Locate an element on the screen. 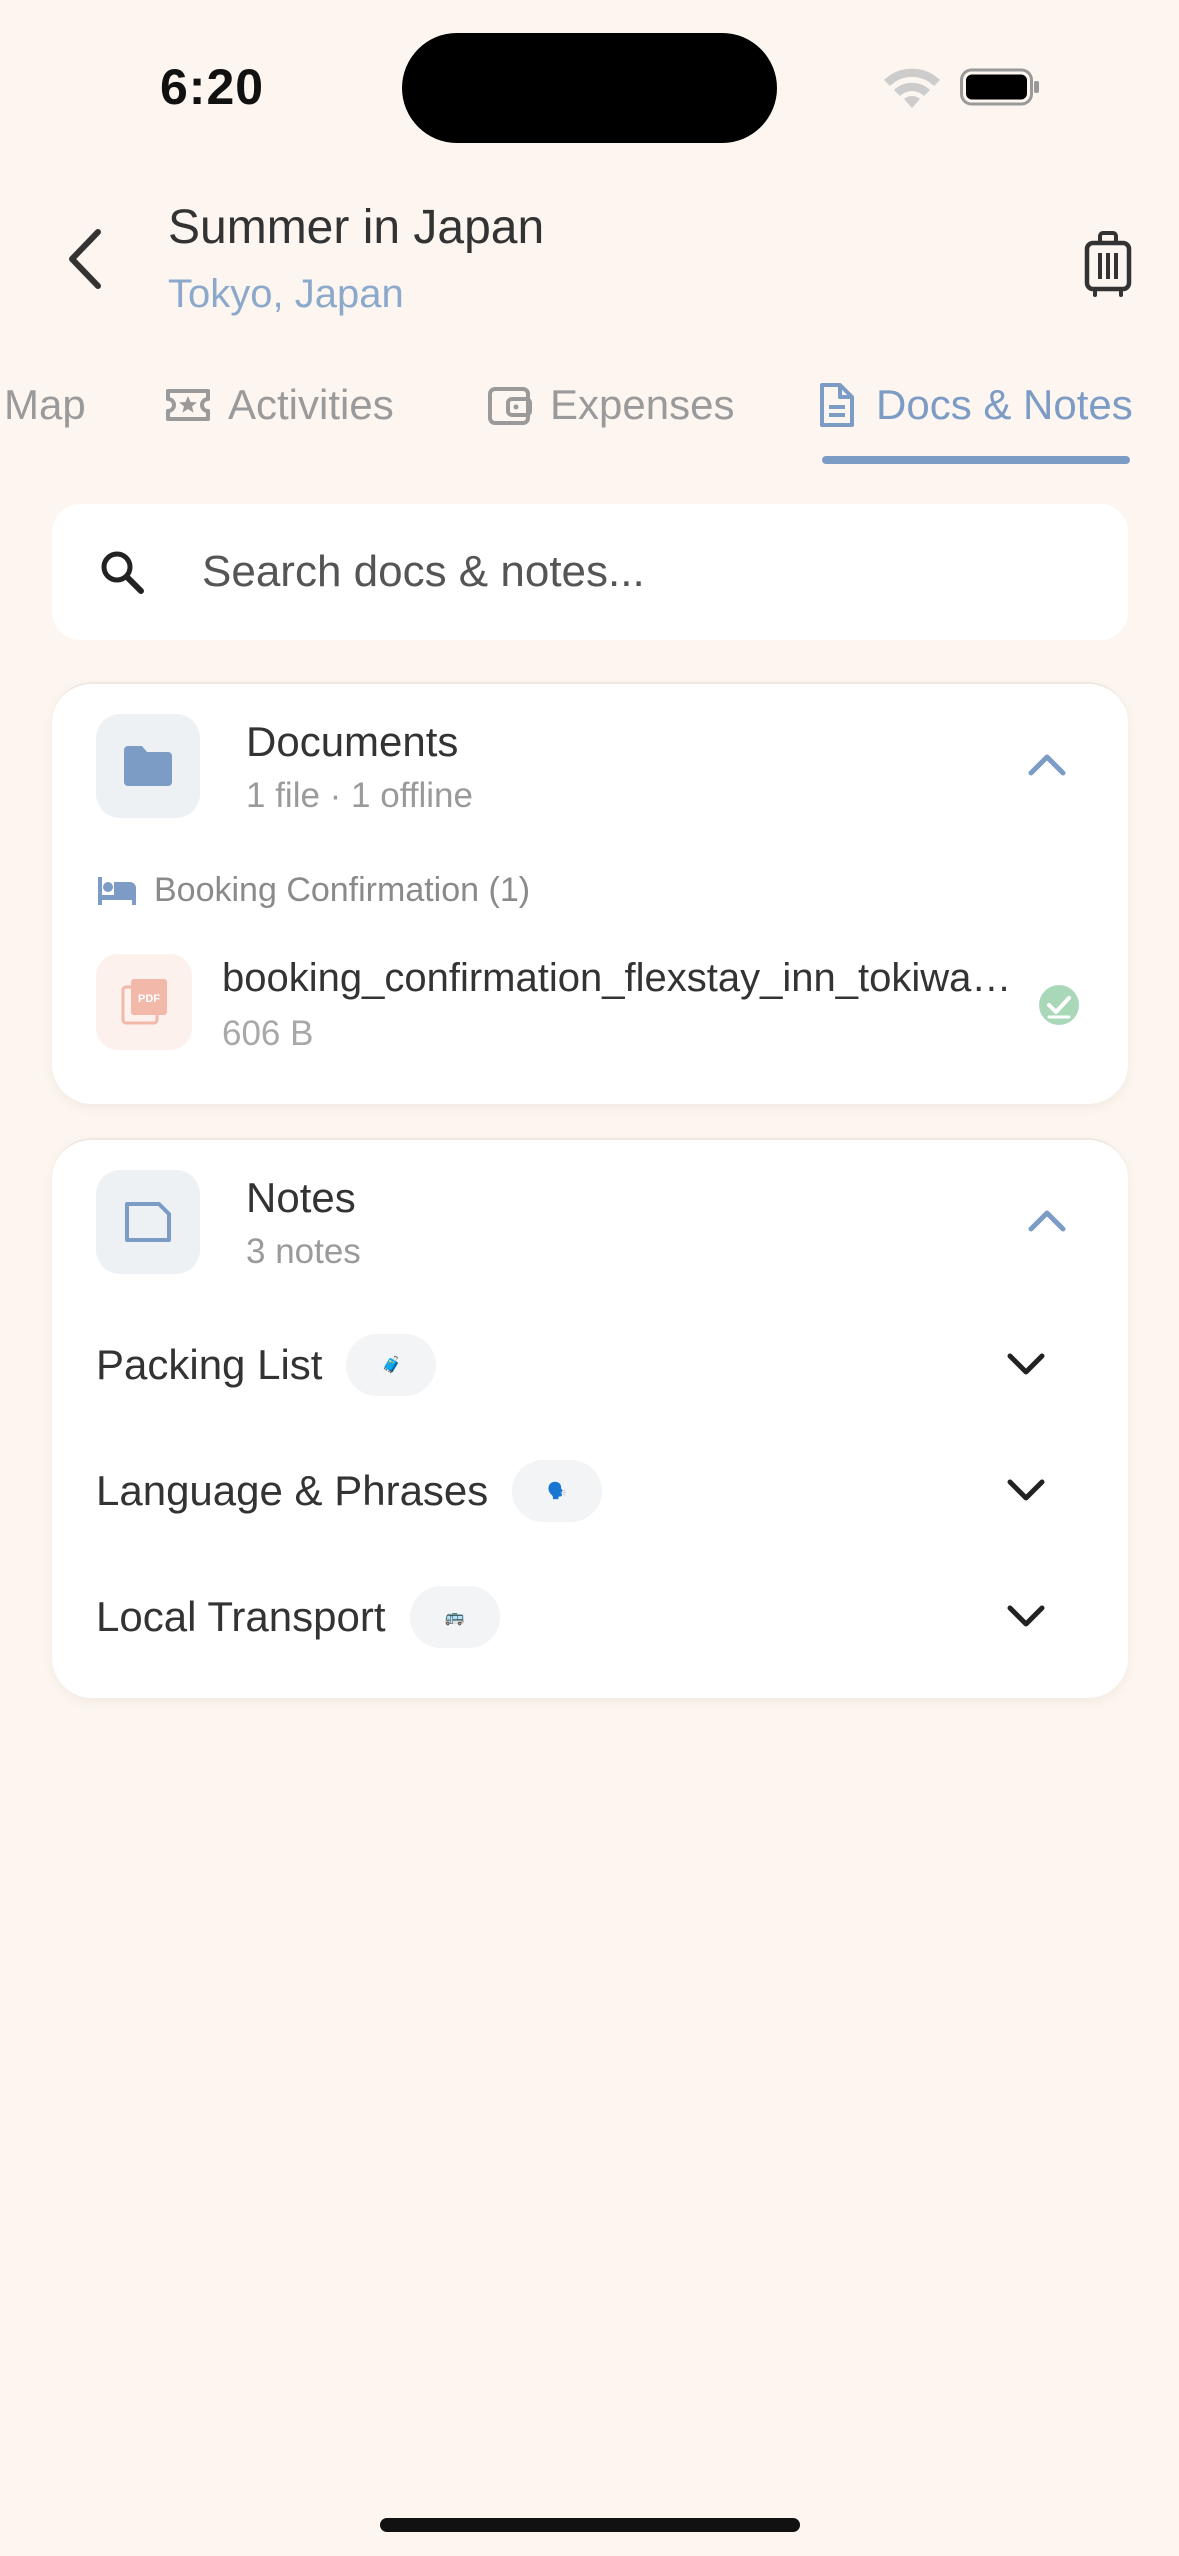 Image resolution: width=1179 pixels, height=2556 pixels. tab-label-docs-notes: Docs & Notes is located at coordinates (1004, 404).